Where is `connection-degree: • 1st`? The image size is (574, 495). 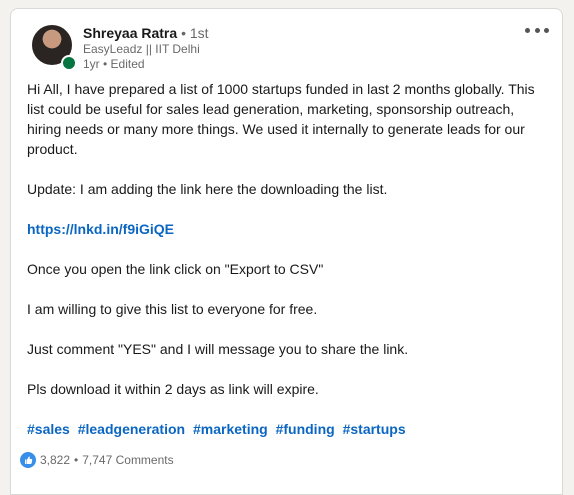 connection-degree: • 1st is located at coordinates (195, 33).